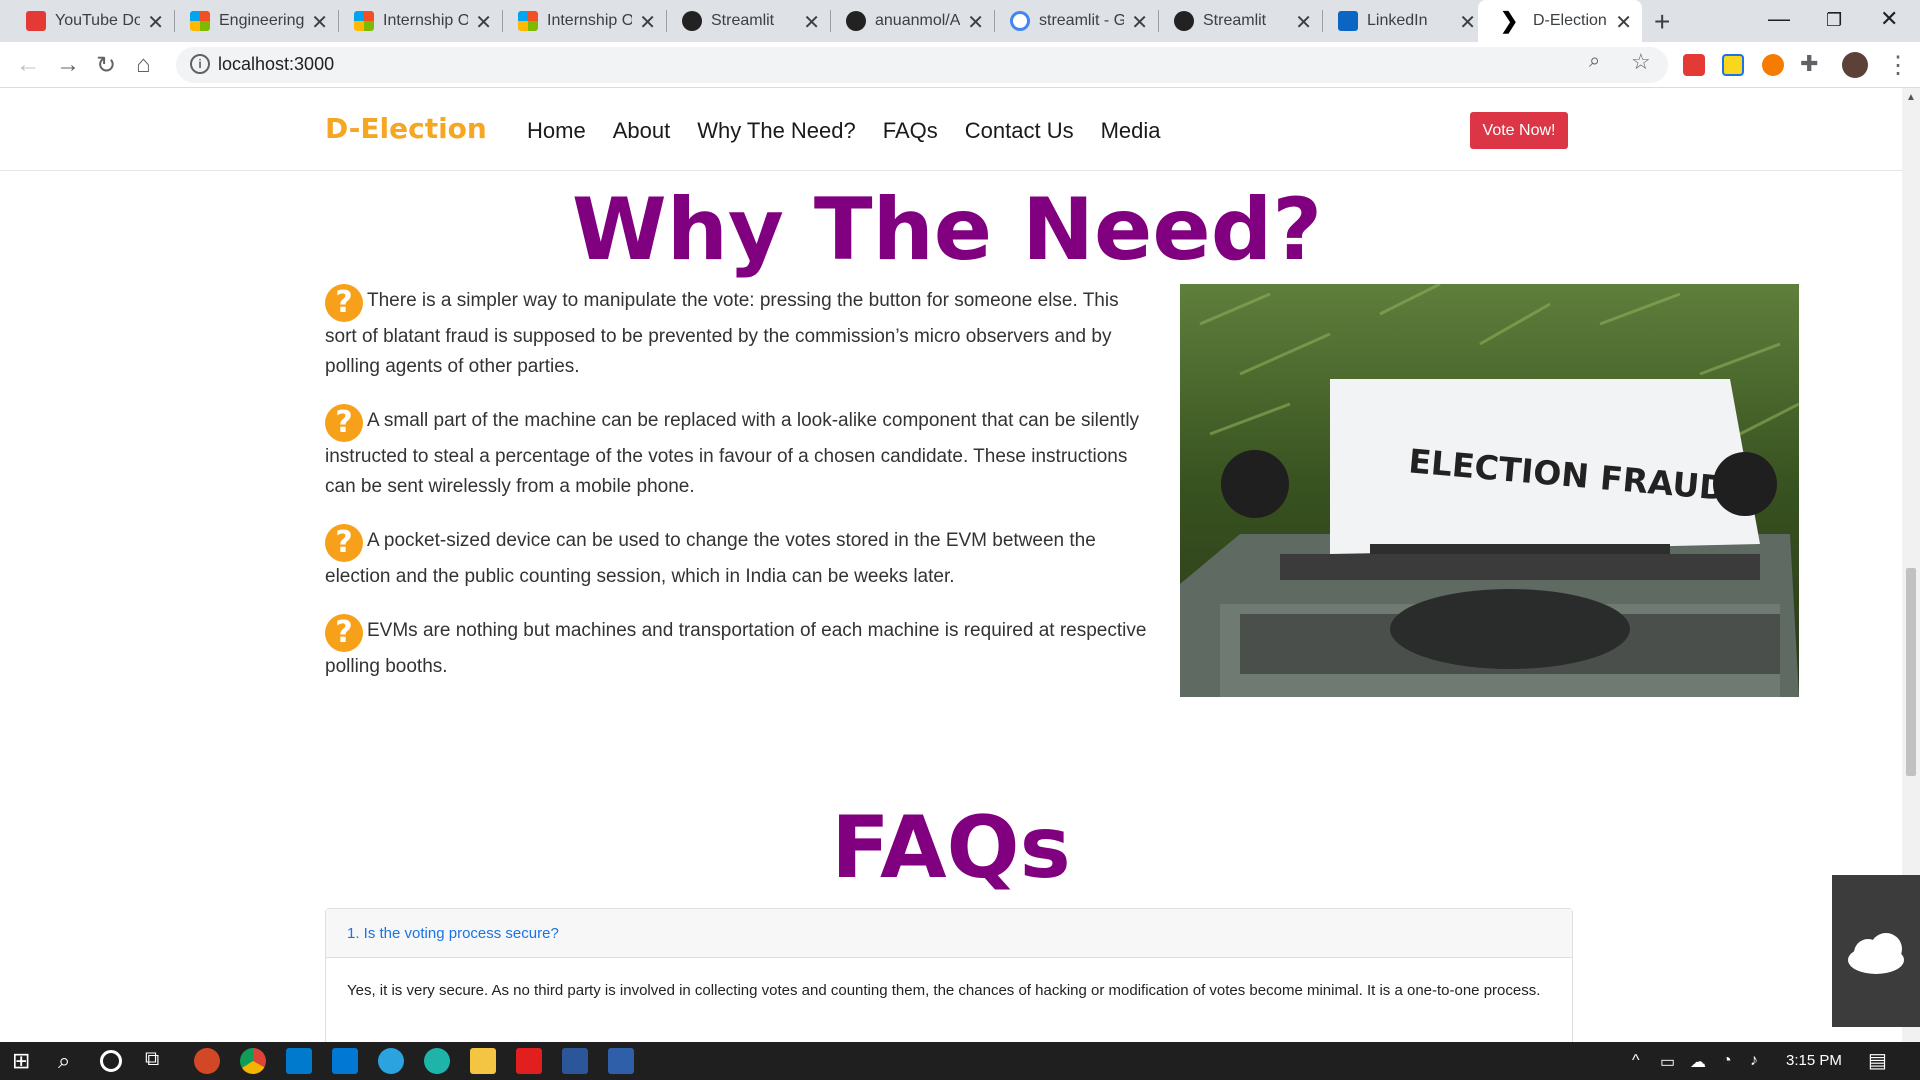 Image resolution: width=1920 pixels, height=1080 pixels. What do you see at coordinates (621, 1061) in the screenshot?
I see `powershell-icon` at bounding box center [621, 1061].